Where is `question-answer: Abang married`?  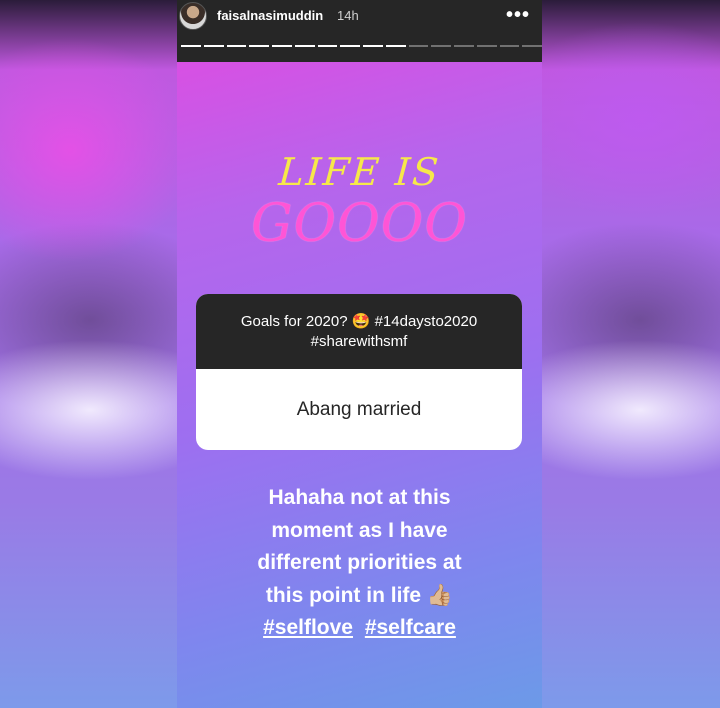 question-answer: Abang married is located at coordinates (359, 409).